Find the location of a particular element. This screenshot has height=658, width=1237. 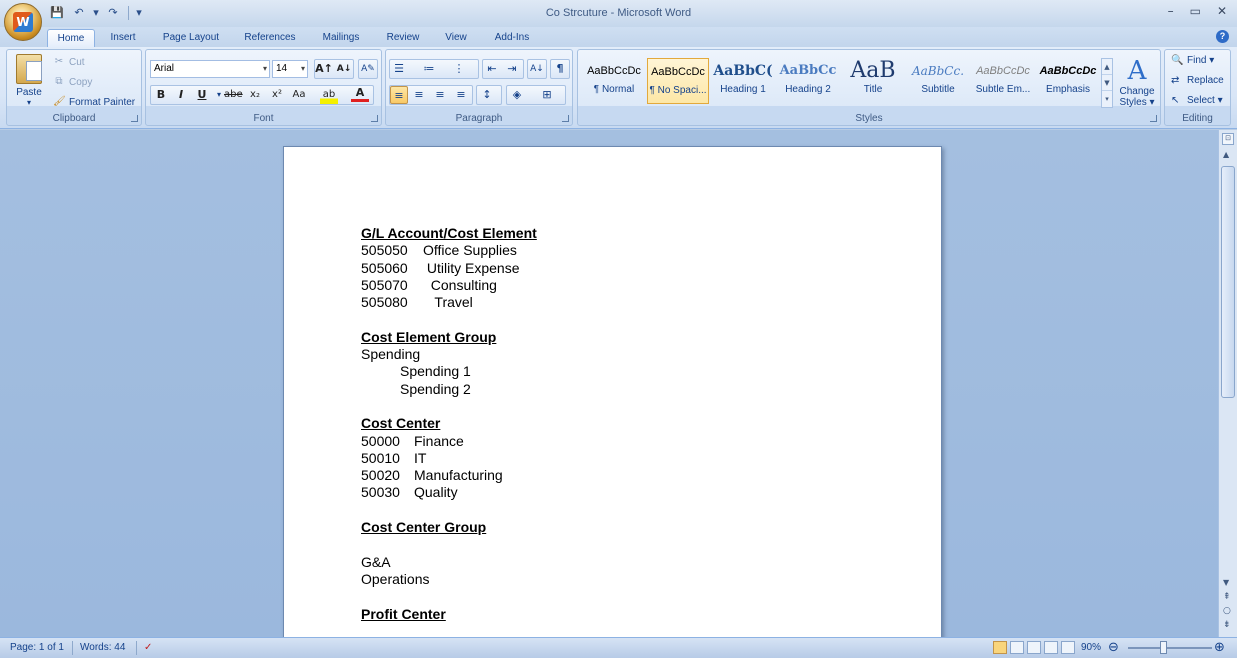

tab-references: References is located at coordinates (270, 38).